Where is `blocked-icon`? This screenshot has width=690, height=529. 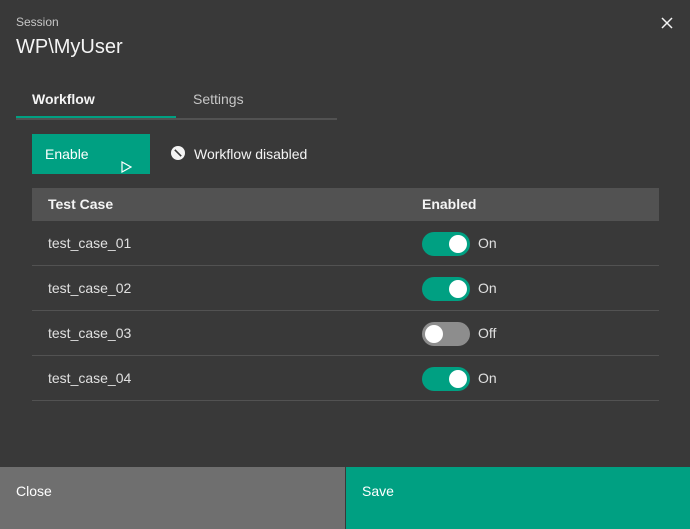 blocked-icon is located at coordinates (182, 154).